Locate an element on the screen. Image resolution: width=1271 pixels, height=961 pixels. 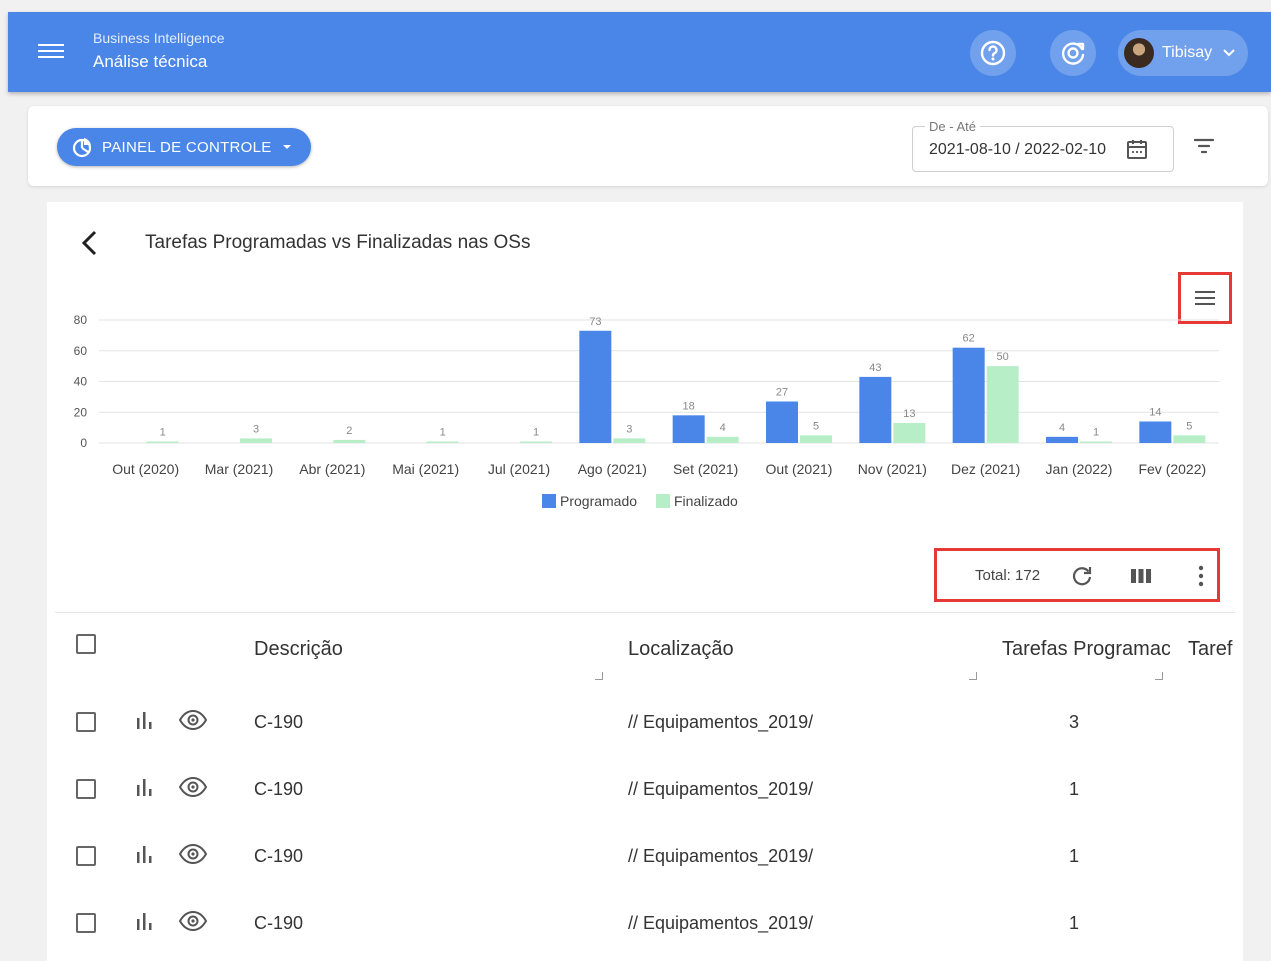
column-header-localizacao: Localização is located at coordinates (681, 649).